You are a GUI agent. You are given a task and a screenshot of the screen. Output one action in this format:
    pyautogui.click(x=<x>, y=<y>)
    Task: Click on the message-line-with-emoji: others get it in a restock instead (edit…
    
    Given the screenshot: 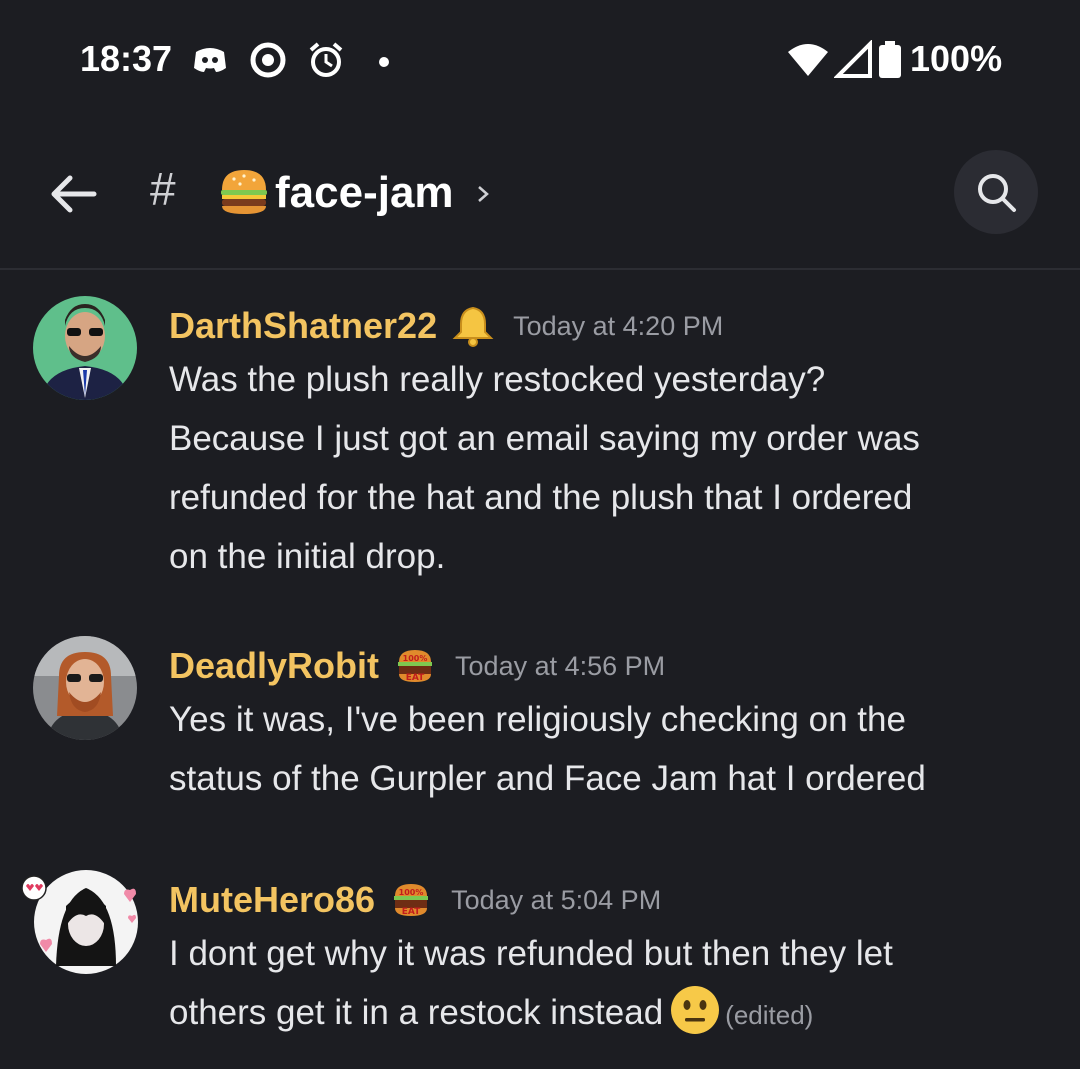 What is the action you would take?
    pyautogui.click(x=614, y=1014)
    